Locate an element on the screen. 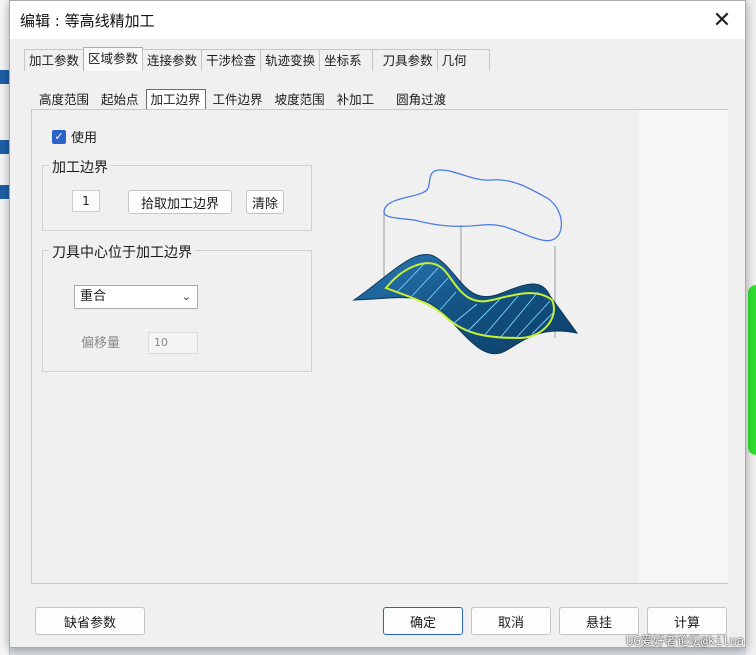 This screenshot has width=756, height=655. tab-interference-check: 干涉检查 is located at coordinates (231, 60).